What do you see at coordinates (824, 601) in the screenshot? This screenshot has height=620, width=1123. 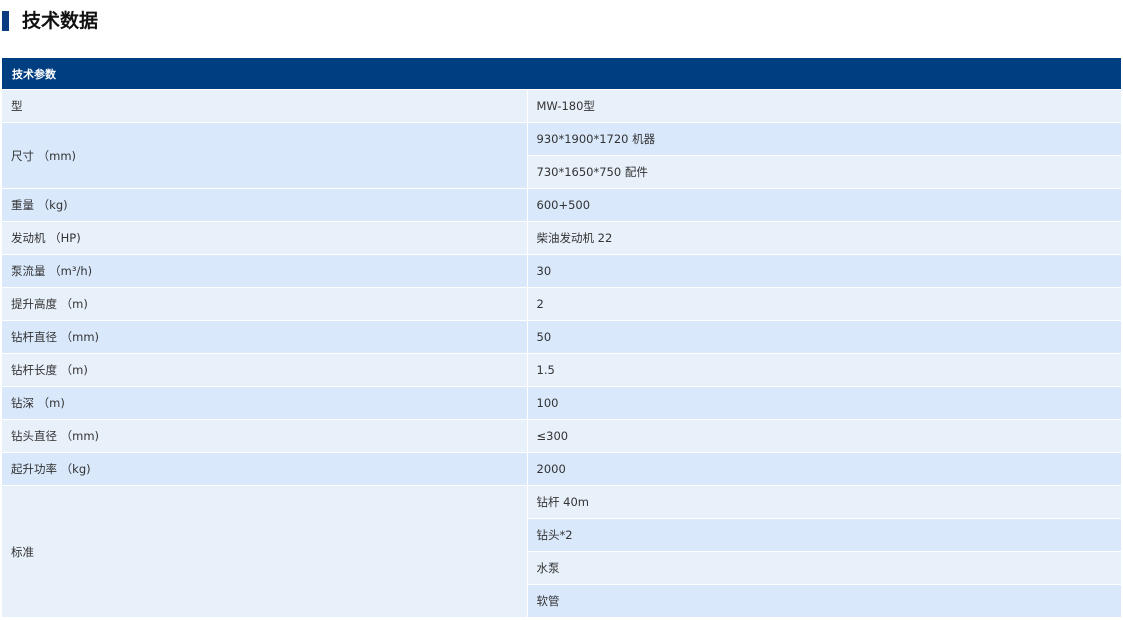 I see `row-value: 软管` at bounding box center [824, 601].